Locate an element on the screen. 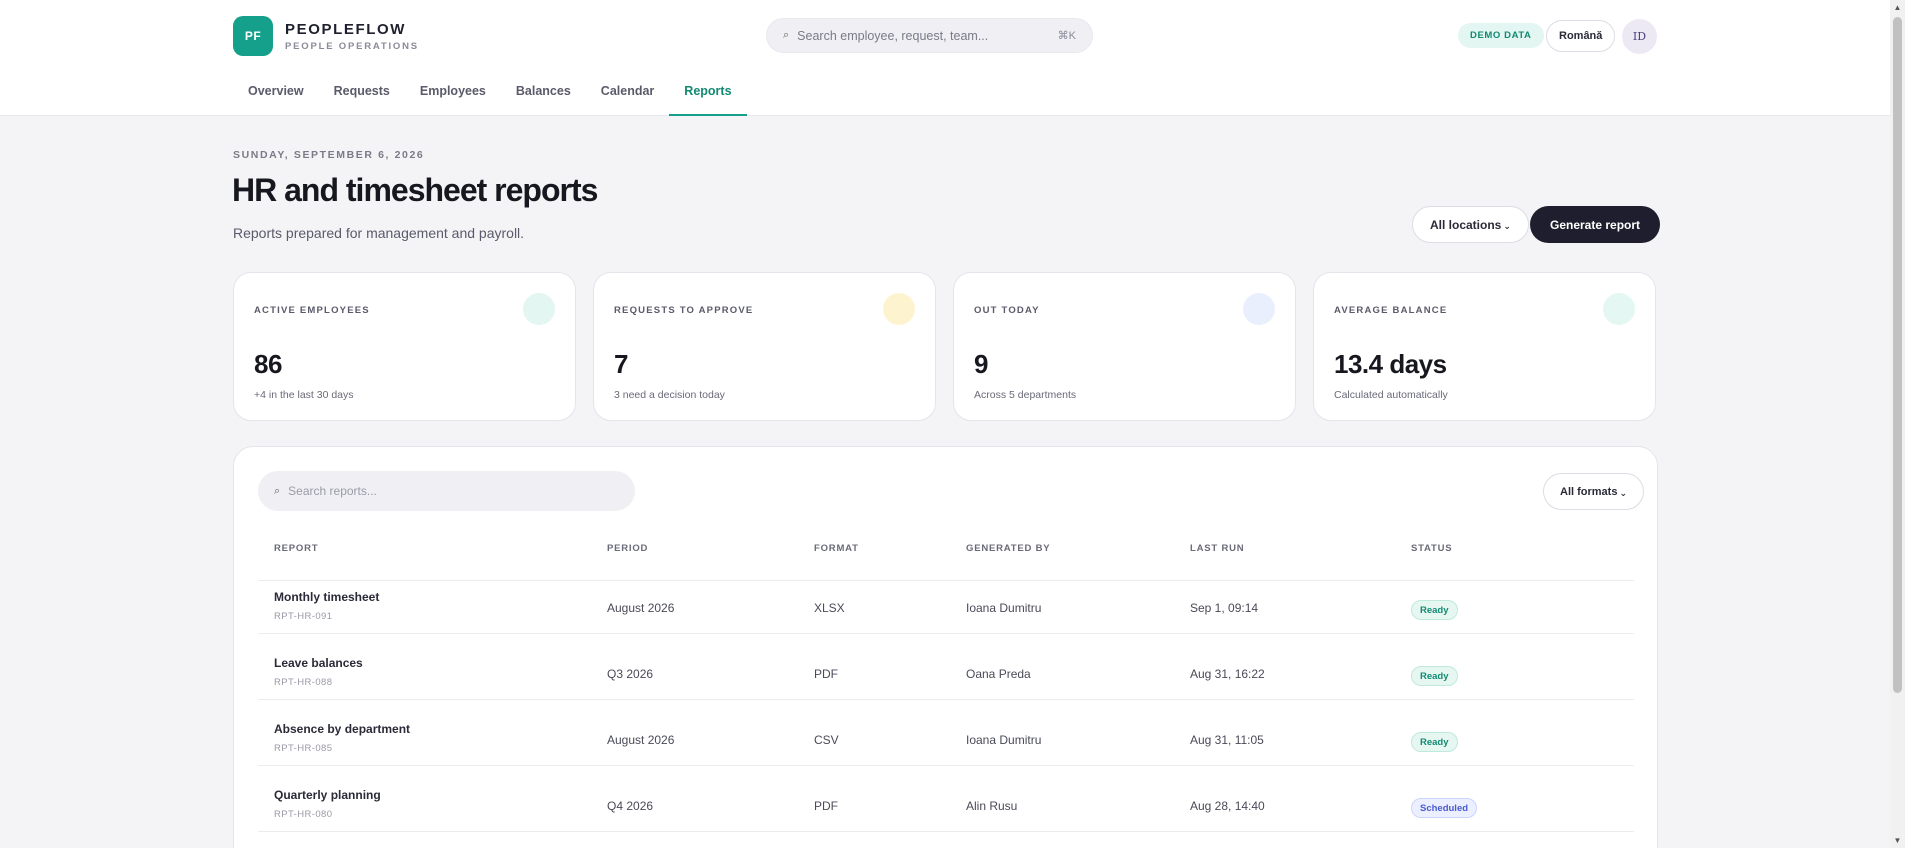 This screenshot has width=1905, height=848. report-name: Absence by department is located at coordinates (342, 729).